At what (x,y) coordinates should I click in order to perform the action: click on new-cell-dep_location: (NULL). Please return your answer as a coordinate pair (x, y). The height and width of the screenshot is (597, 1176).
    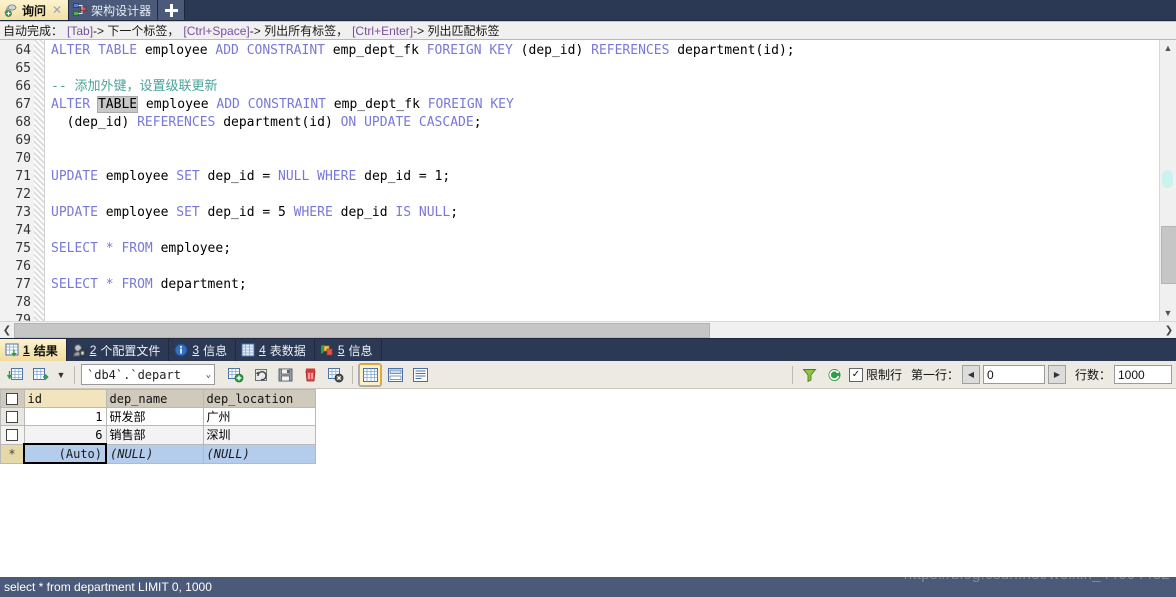
    Looking at the image, I should click on (259, 453).